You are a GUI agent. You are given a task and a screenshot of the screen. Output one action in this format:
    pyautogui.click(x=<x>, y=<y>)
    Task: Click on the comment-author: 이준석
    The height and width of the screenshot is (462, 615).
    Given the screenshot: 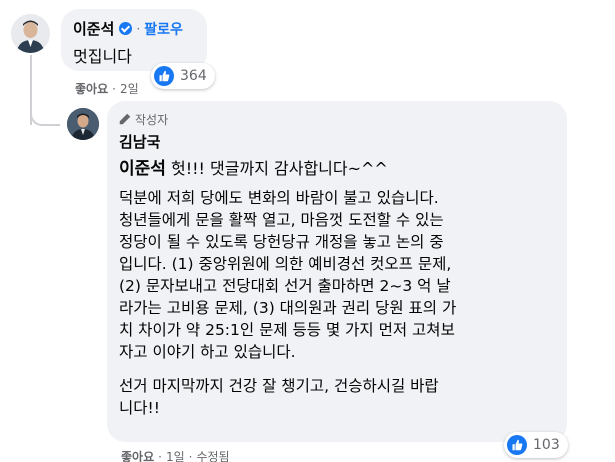 What is the action you would take?
    pyautogui.click(x=93, y=28)
    